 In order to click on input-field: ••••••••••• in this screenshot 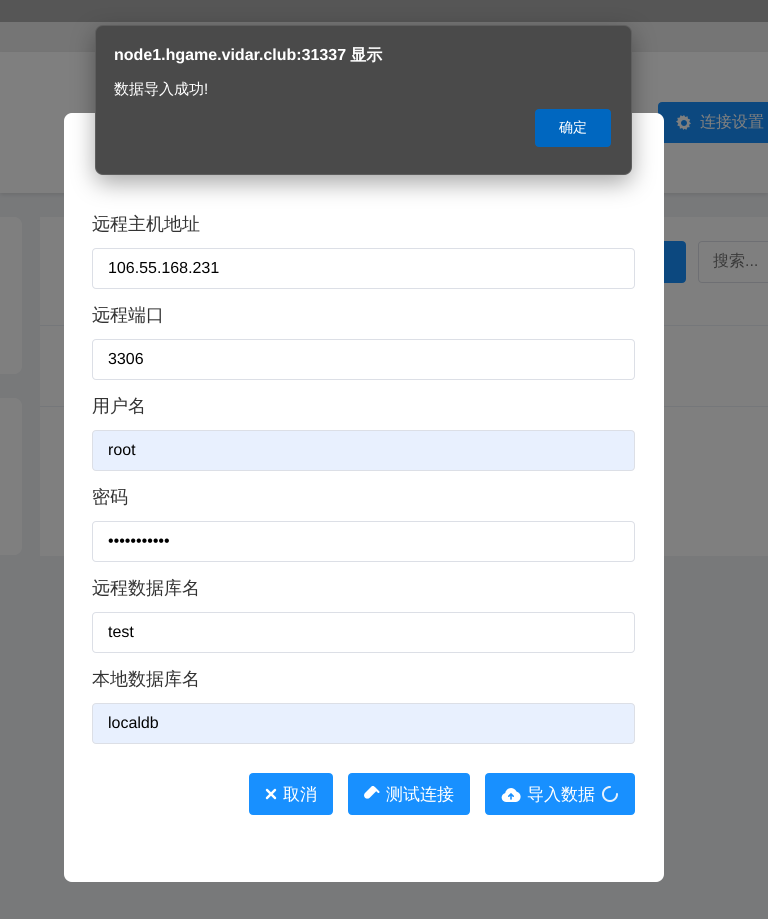, I will do `click(363, 541)`.